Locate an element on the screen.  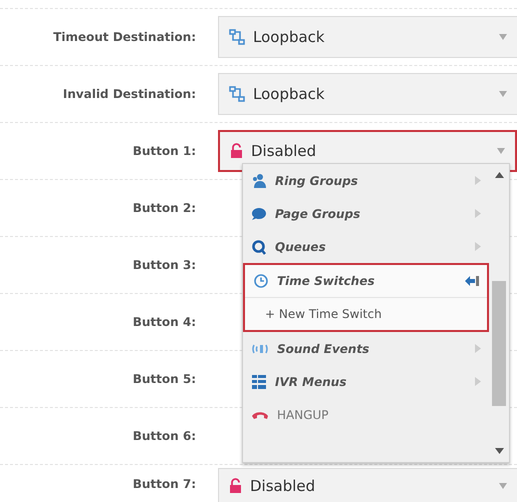
clock-icon is located at coordinates (261, 281).